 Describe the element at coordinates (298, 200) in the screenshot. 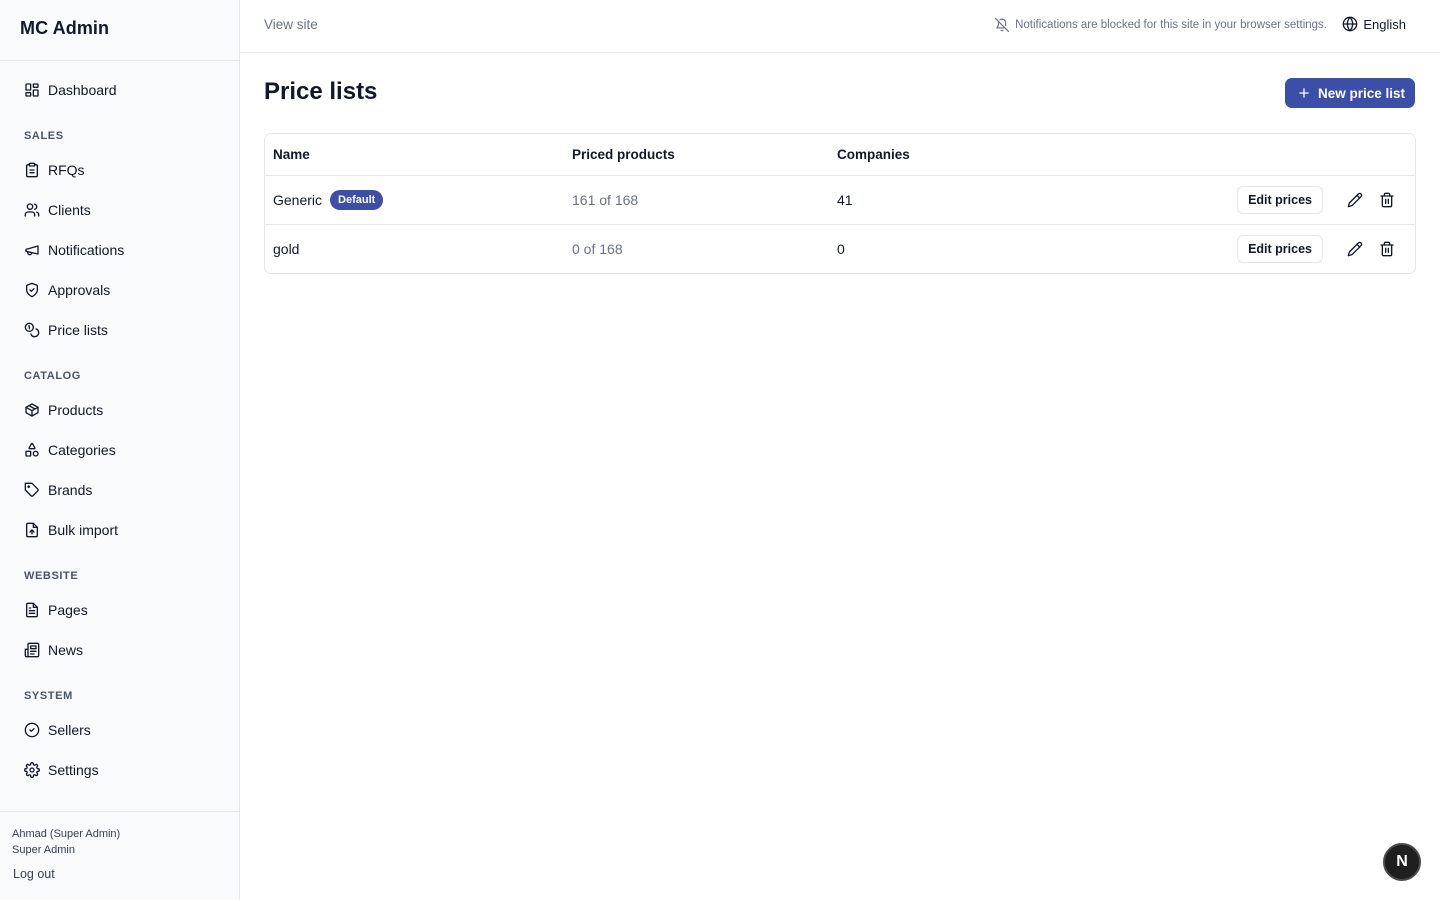

I see `price-list-name: Generic` at that location.